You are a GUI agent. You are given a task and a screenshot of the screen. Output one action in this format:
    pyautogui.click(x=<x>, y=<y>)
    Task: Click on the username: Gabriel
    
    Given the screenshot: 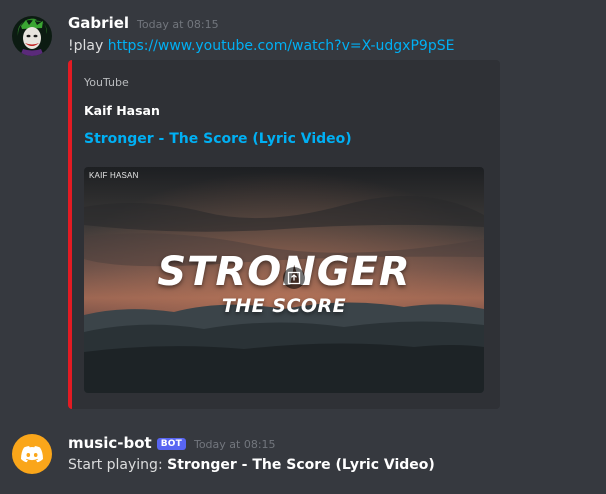 What is the action you would take?
    pyautogui.click(x=98, y=23)
    